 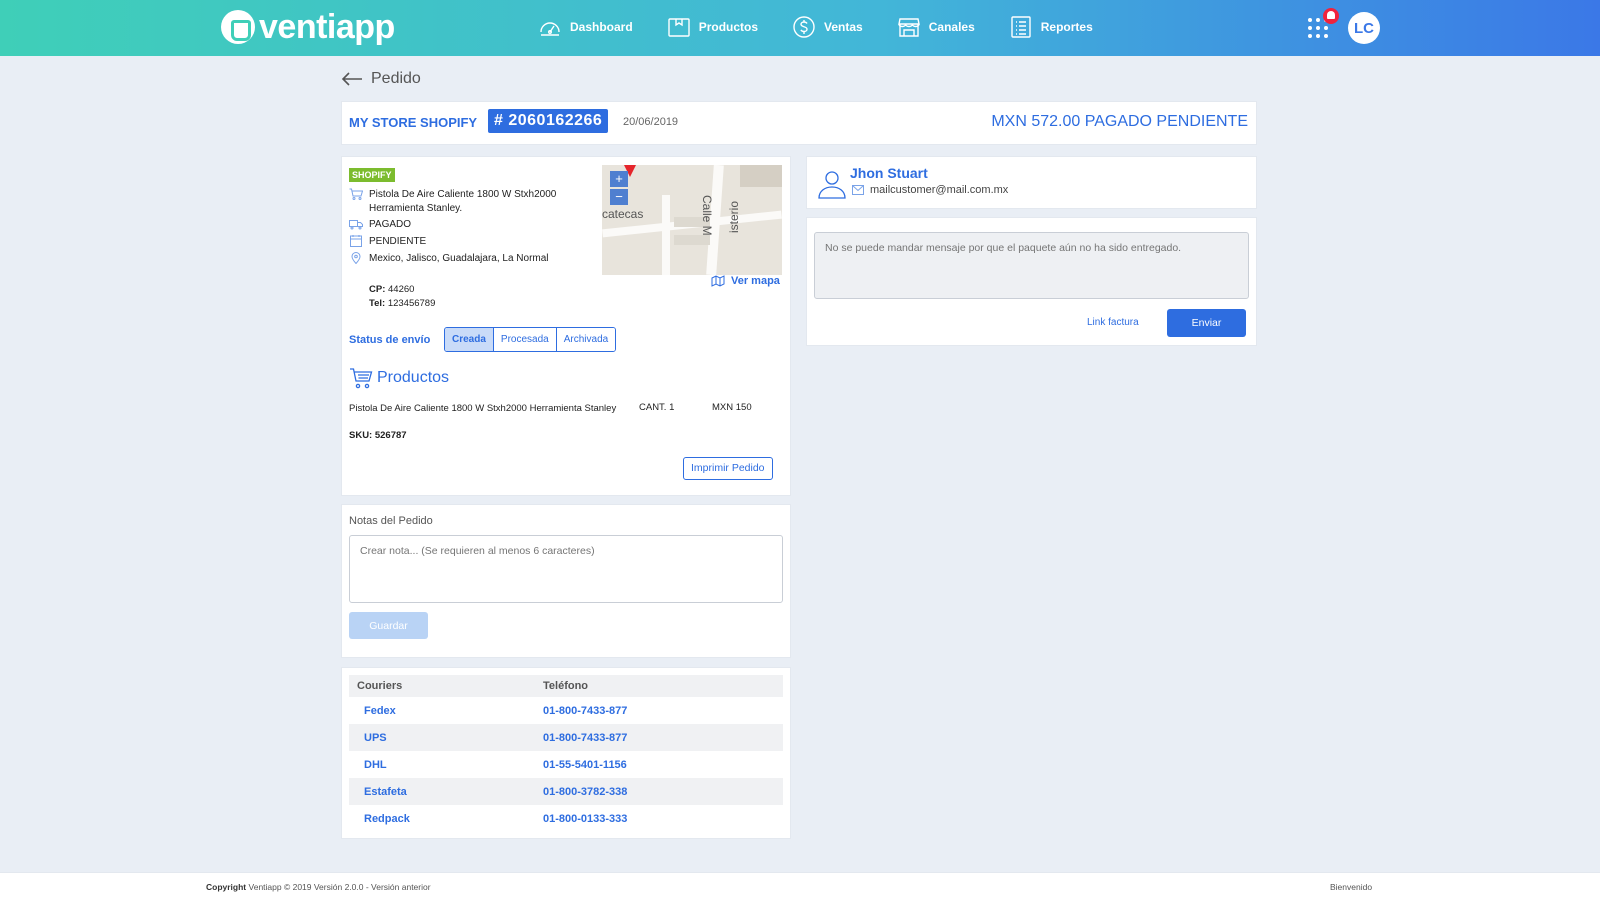 I want to click on logo-cup-icon, so click(x=238, y=27).